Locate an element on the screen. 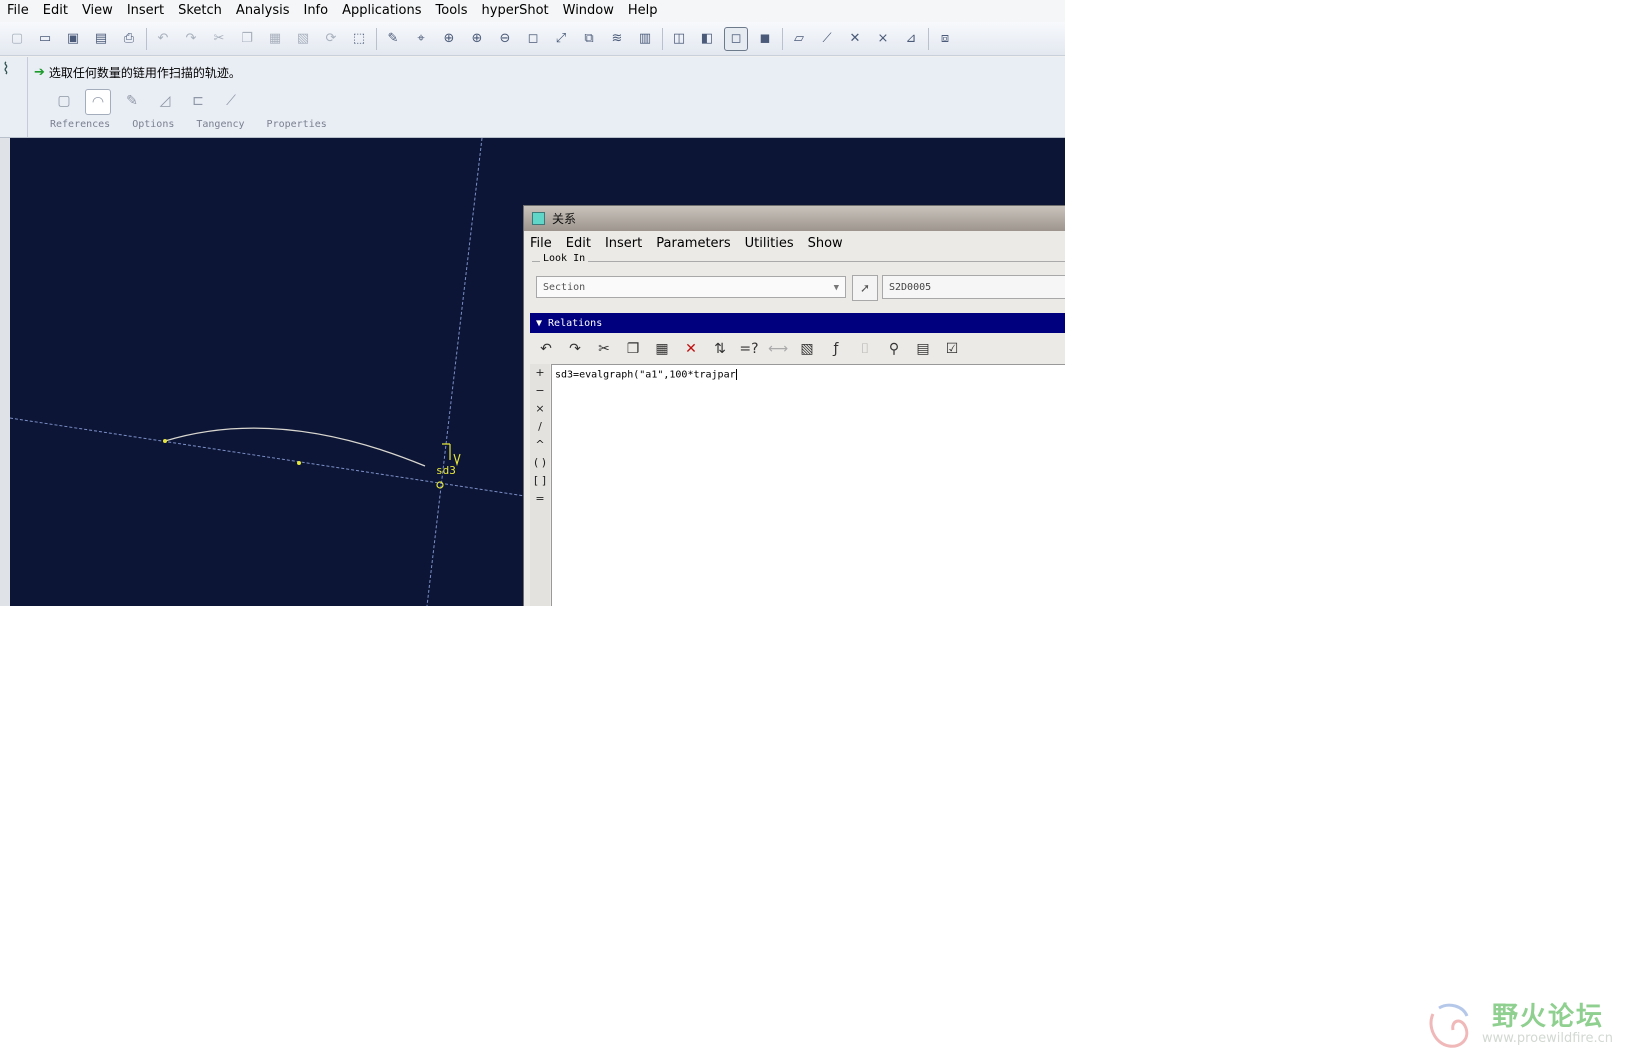  datum-points-icon: ✕ is located at coordinates (855, 39).